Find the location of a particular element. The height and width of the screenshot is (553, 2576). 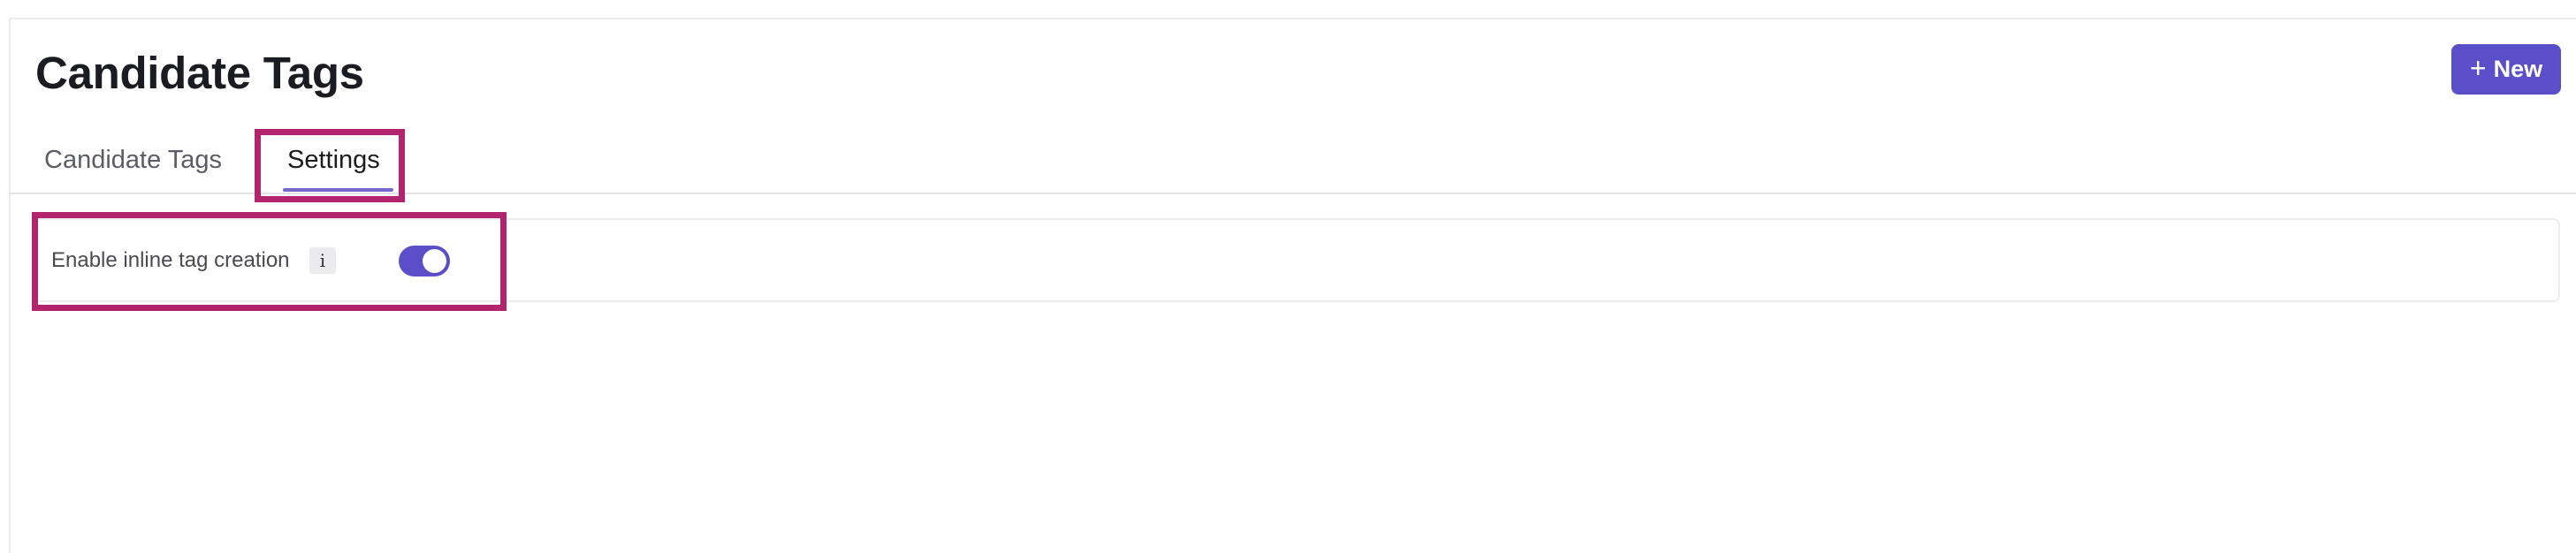

tab-candidate-tags: Candidate Tags is located at coordinates (133, 160).